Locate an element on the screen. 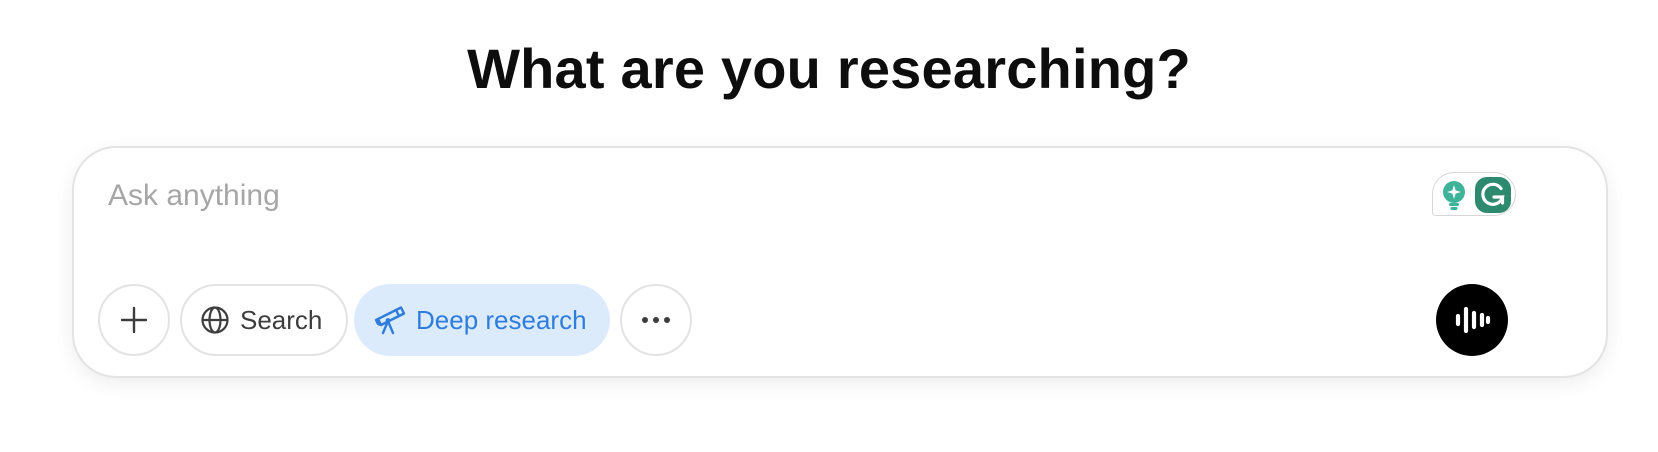  search-button-label: Search is located at coordinates (281, 319).